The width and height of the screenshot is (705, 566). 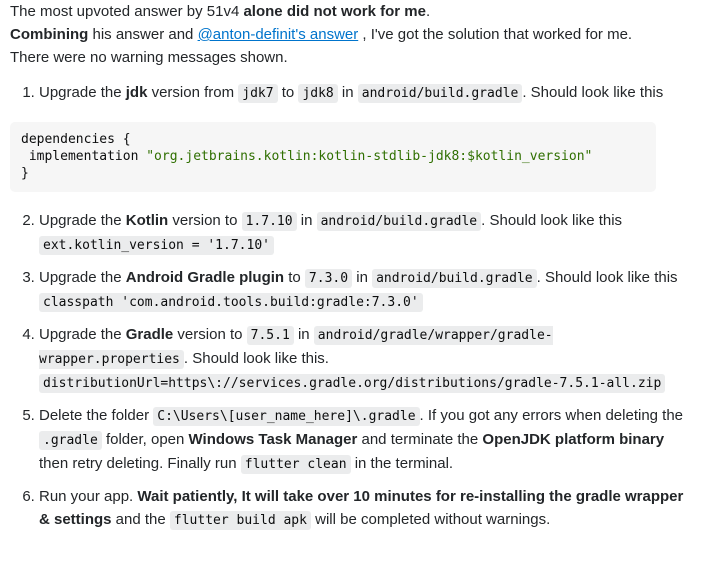 What do you see at coordinates (318, 93) in the screenshot?
I see `inline-code: jdk8` at bounding box center [318, 93].